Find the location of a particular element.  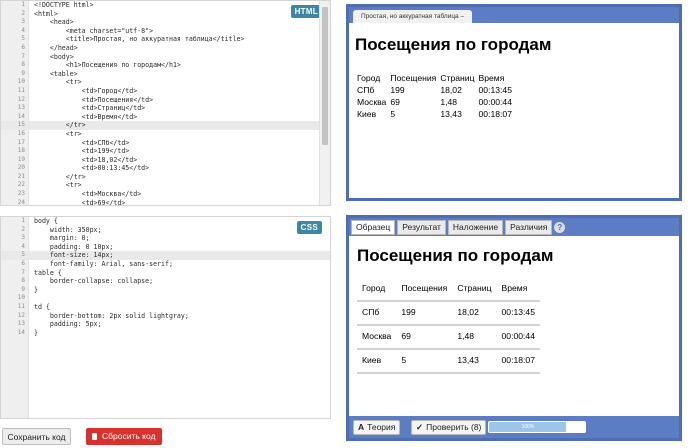

code-text: <td>СПб</td> is located at coordinates (82, 142).